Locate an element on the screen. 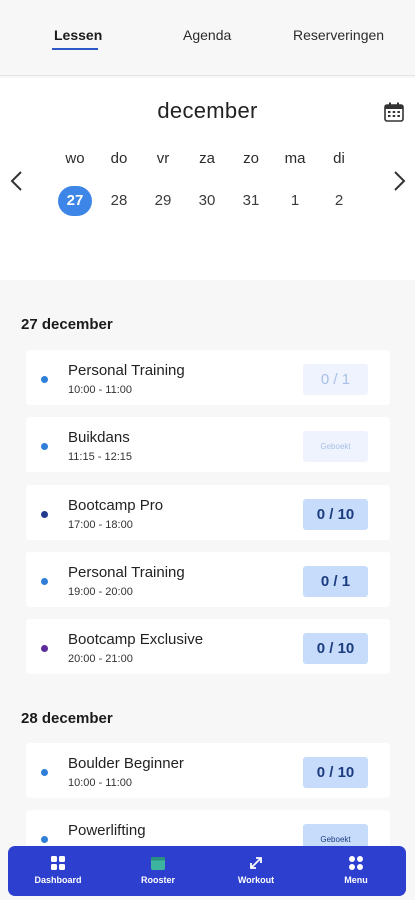 Image resolution: width=415 pixels, height=900 pixels. previous-week-icon is located at coordinates (17, 181).